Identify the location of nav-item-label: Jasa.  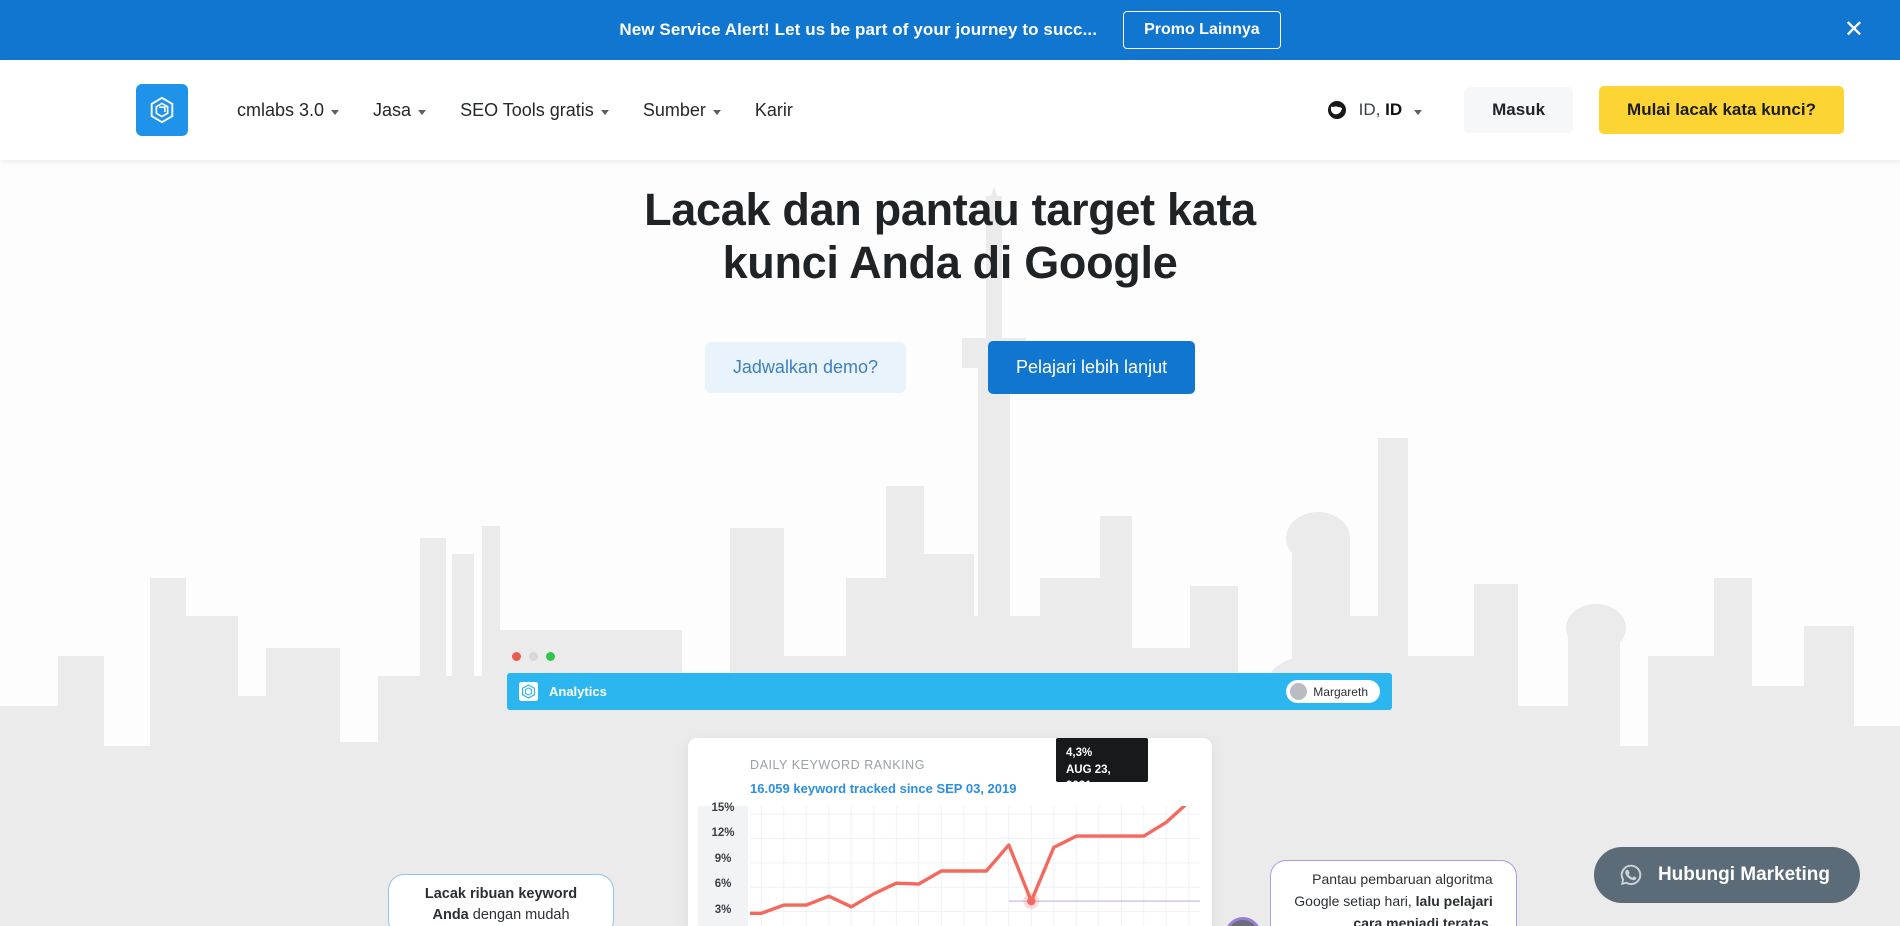
(392, 109).